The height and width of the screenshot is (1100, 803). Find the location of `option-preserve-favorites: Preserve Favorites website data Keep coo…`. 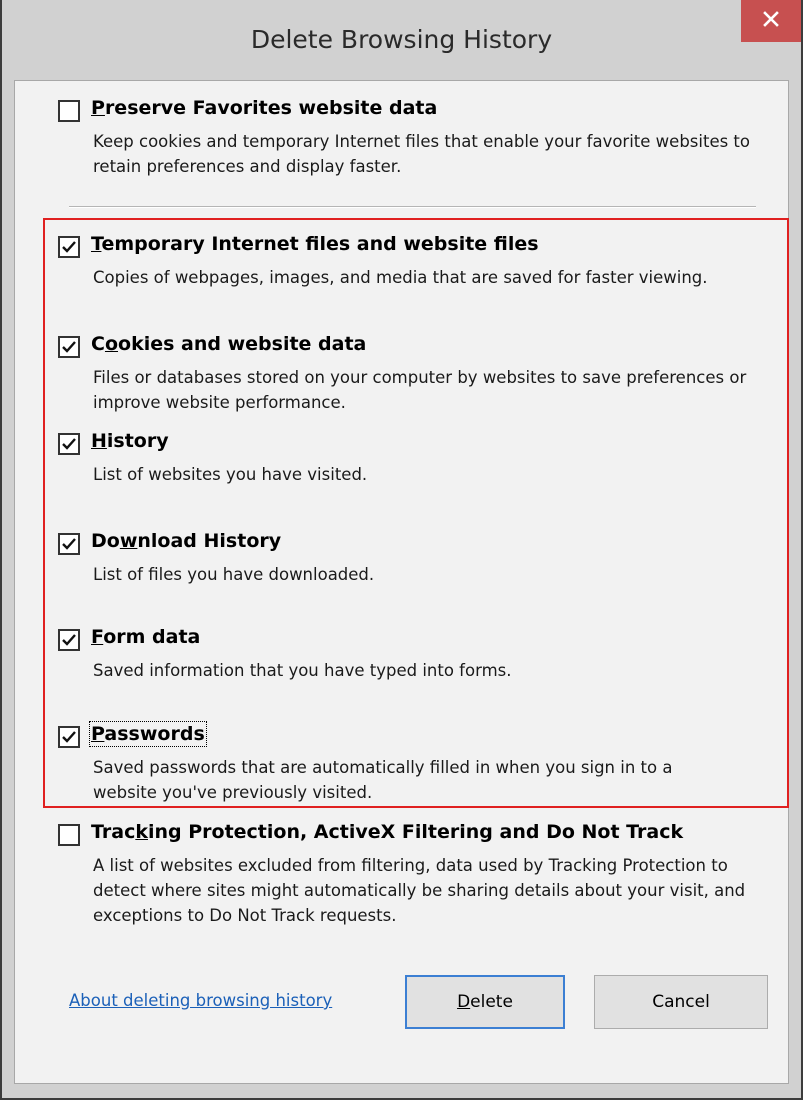

option-preserve-favorites: Preserve Favorites website data Keep coo… is located at coordinates (401, 145).